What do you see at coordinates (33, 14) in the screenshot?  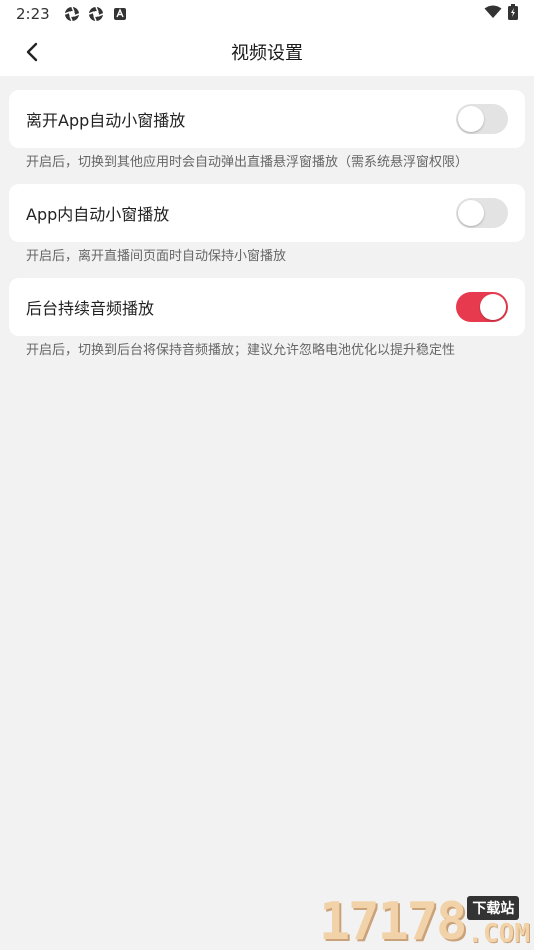 I see `status-time: 2:23` at bounding box center [33, 14].